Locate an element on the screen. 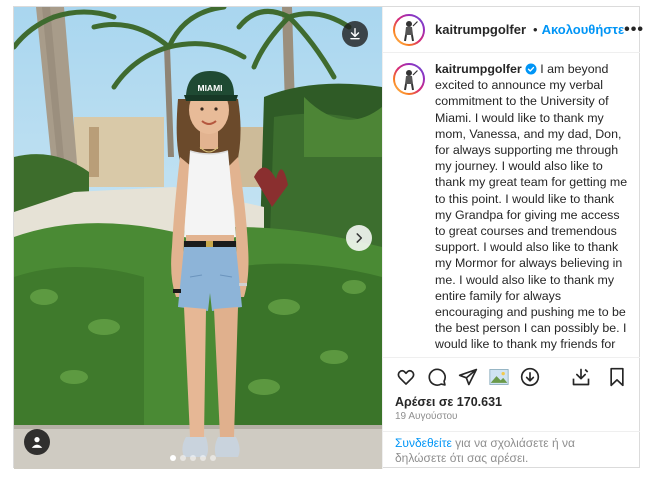 This screenshot has width=650, height=504. comment-button is located at coordinates (437, 377).